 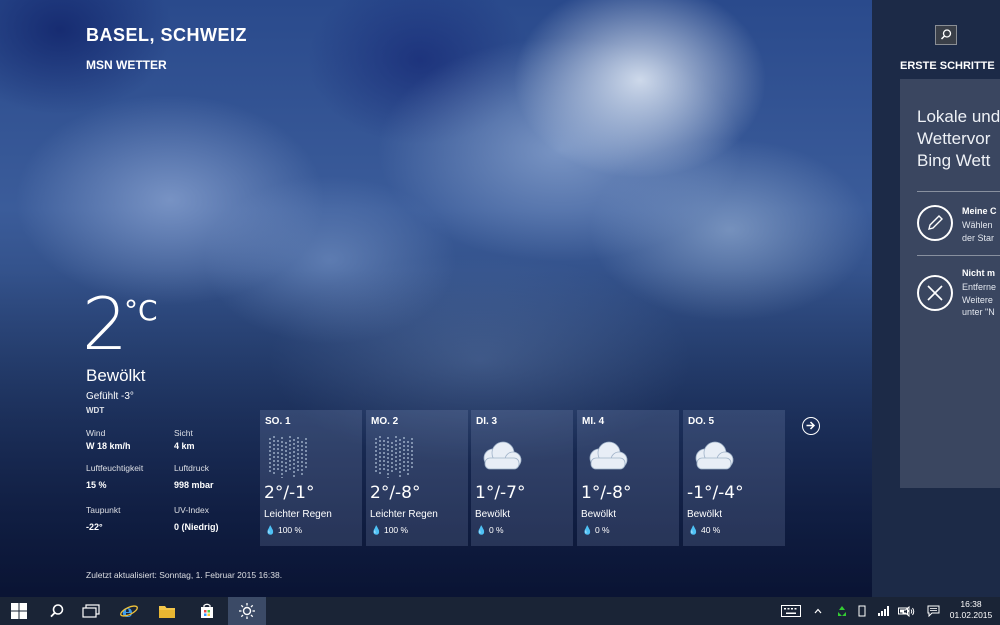 I want to click on volume-button, so click(x=908, y=611).